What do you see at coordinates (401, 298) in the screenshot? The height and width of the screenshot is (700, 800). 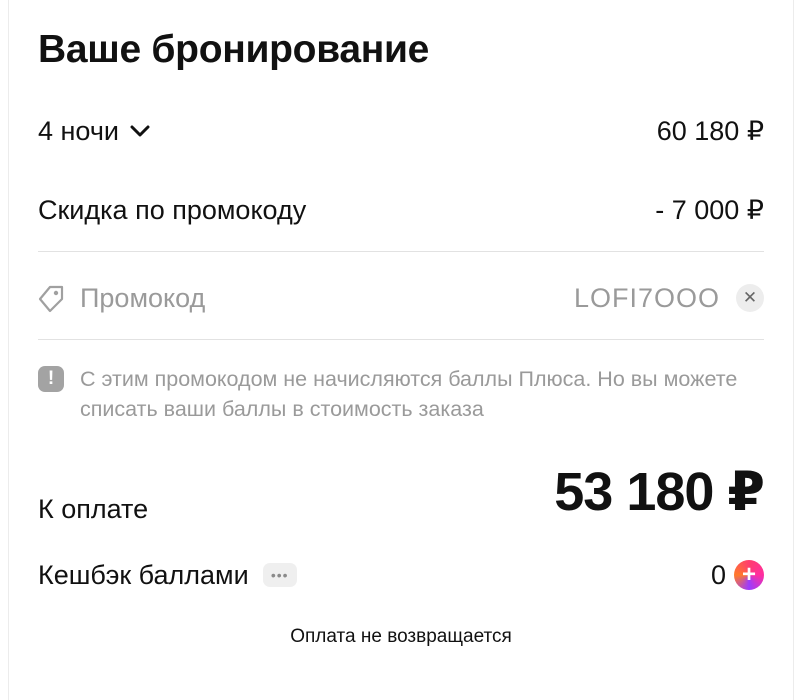 I see `promo-row: Промокод LOFI7OOO ✕` at bounding box center [401, 298].